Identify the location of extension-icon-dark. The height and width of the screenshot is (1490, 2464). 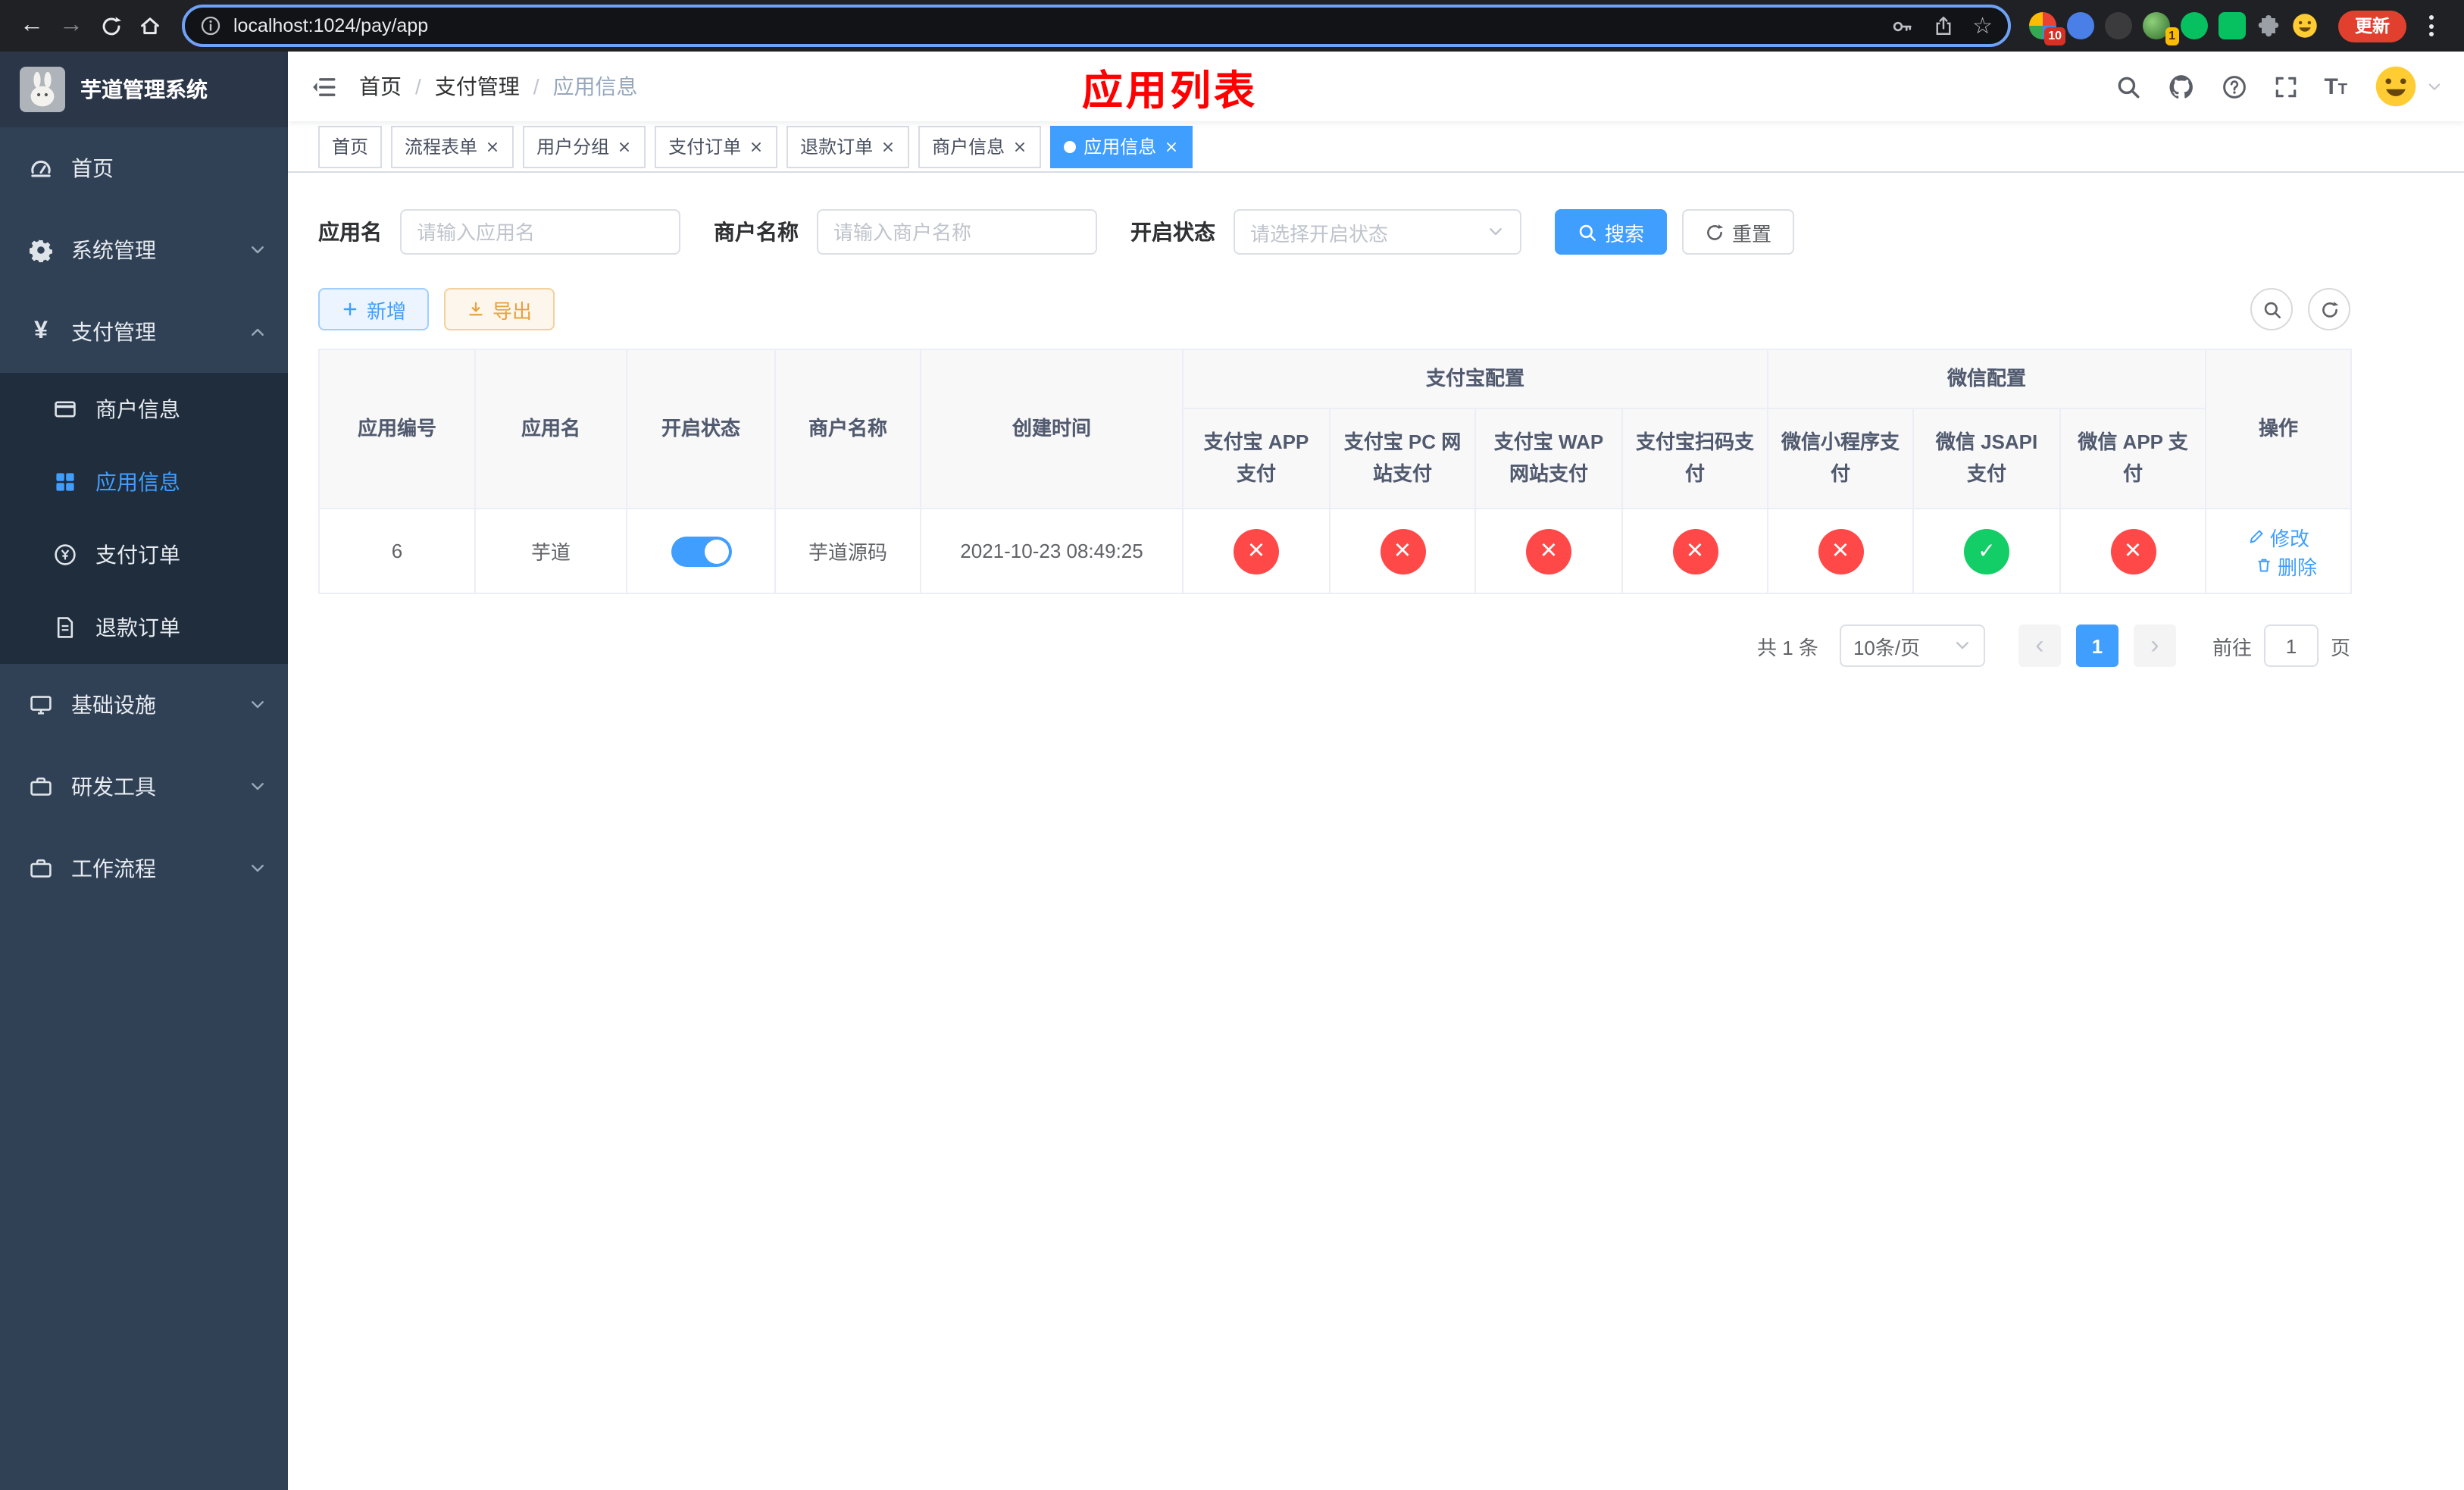
(2118, 26).